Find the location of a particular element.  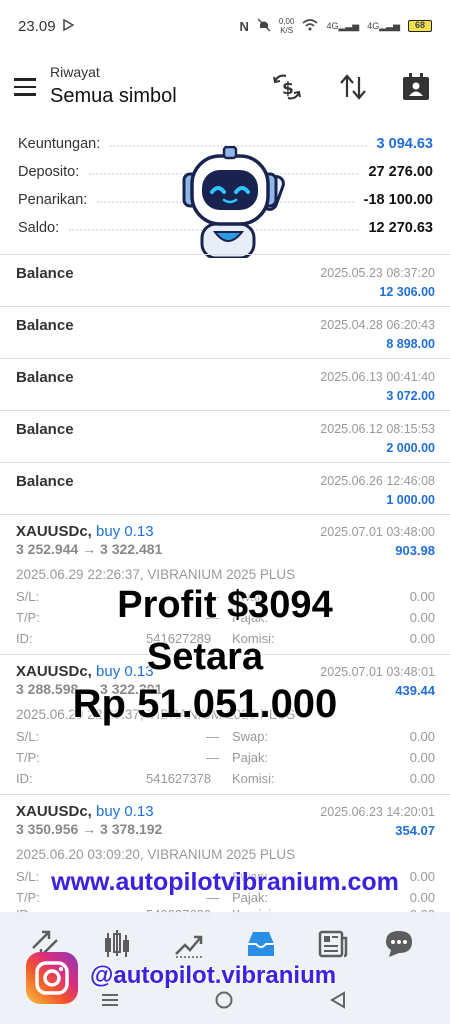

promo-rupiah-text: Rp 51.051.000 is located at coordinates (205, 704).